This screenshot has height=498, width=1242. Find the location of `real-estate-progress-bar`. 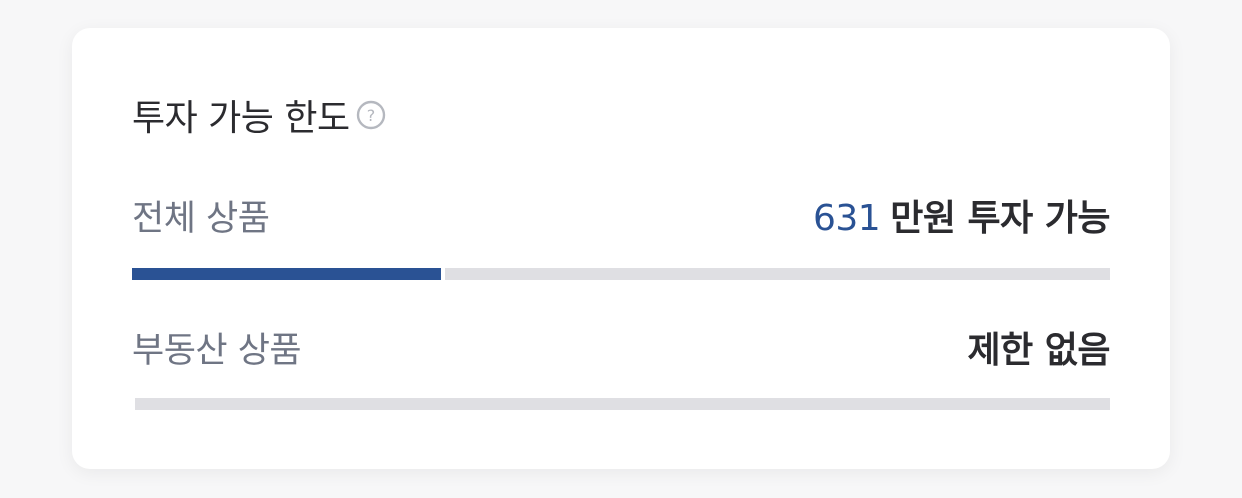

real-estate-progress-bar is located at coordinates (622, 404).